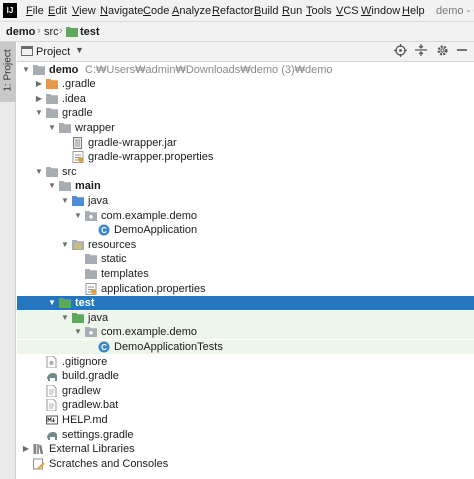  What do you see at coordinates (27, 51) in the screenshot?
I see `project-view-icon` at bounding box center [27, 51].